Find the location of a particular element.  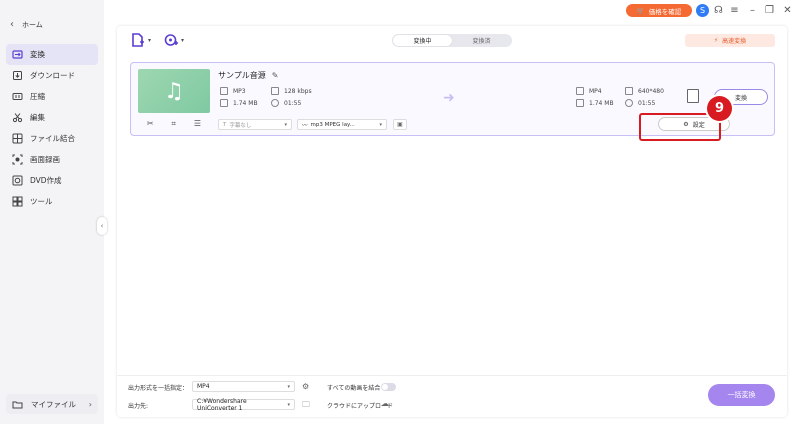

sidebar-item-merge: ファイル結合 is located at coordinates (52, 138).